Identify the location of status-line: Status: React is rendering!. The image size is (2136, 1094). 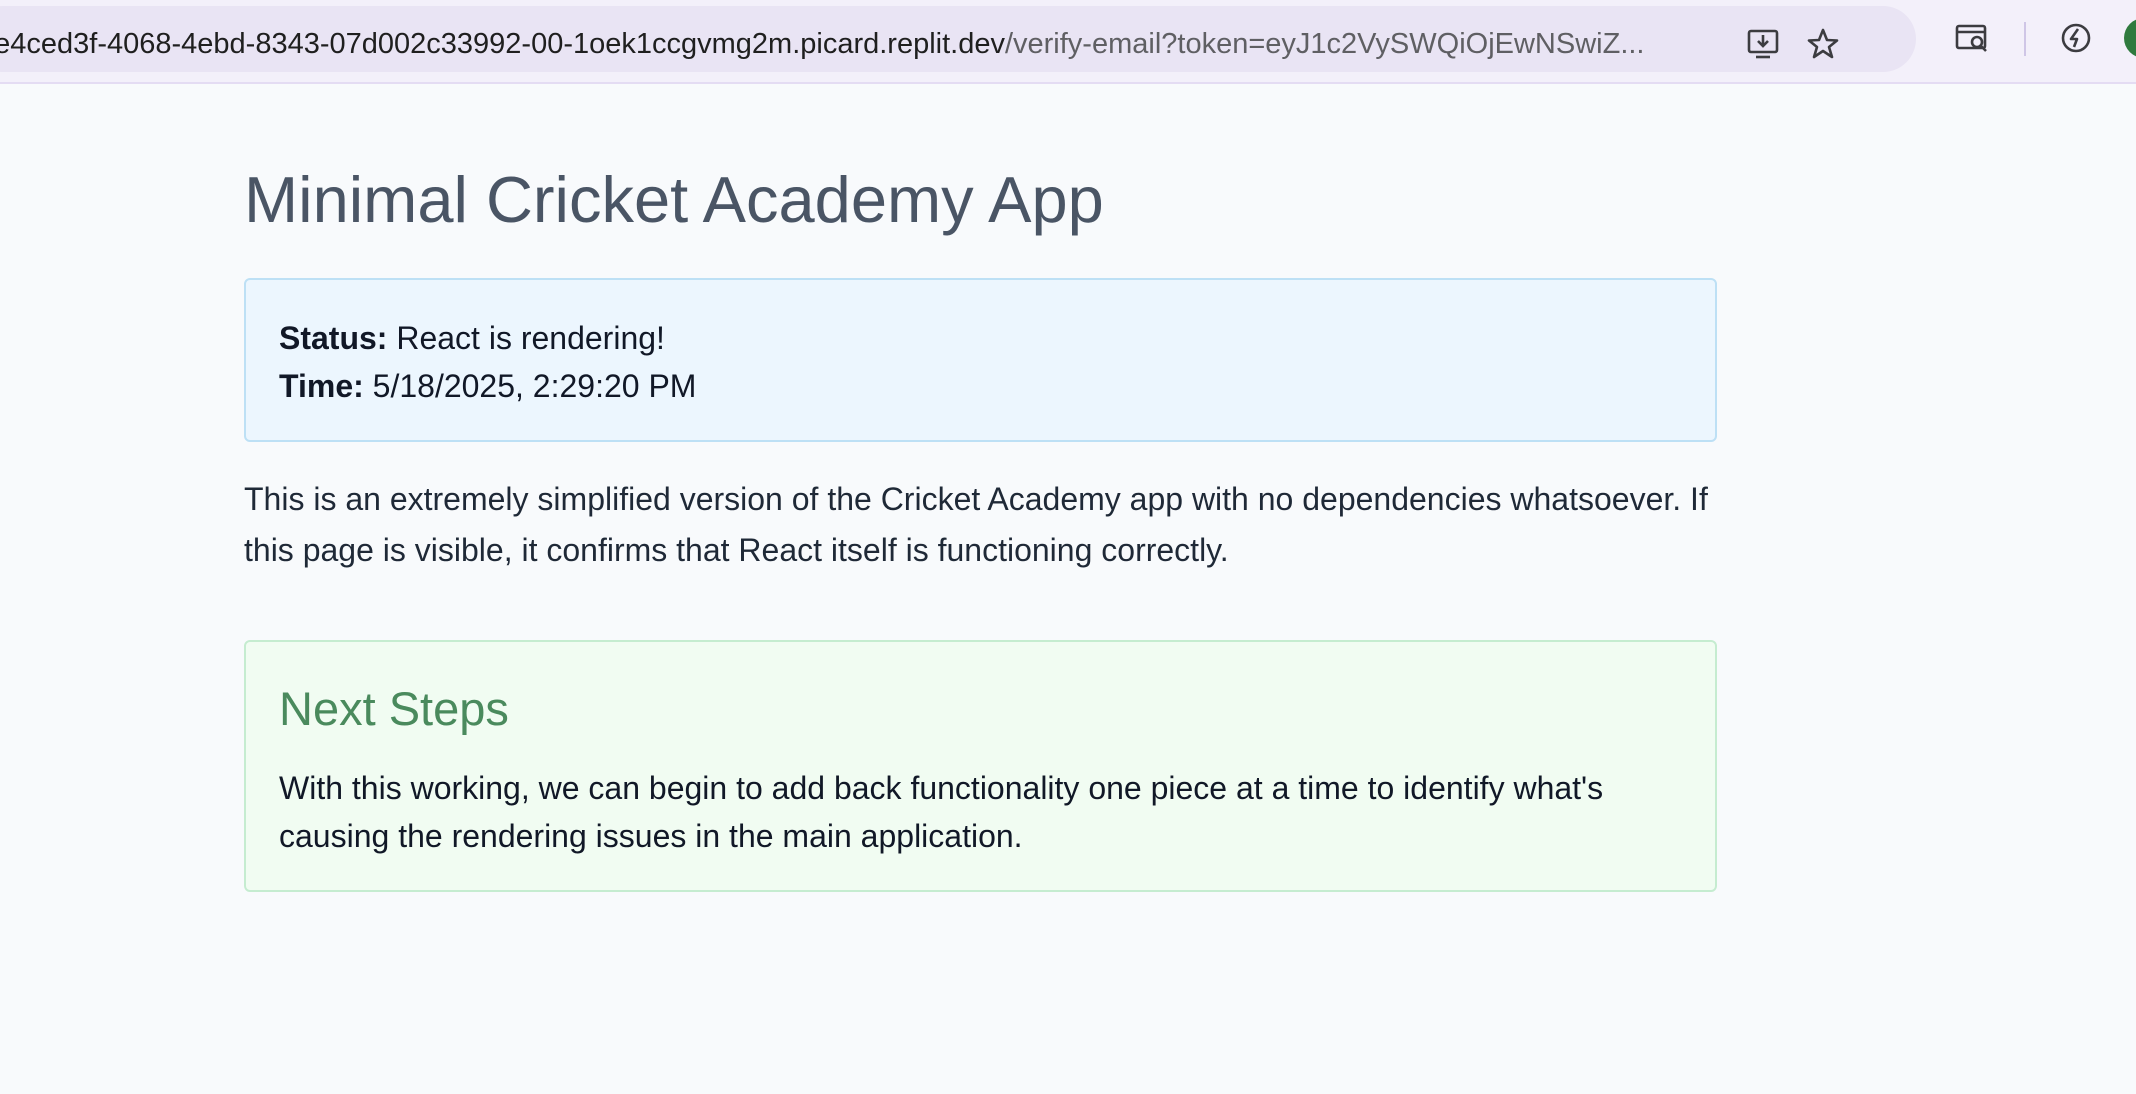
(472, 338).